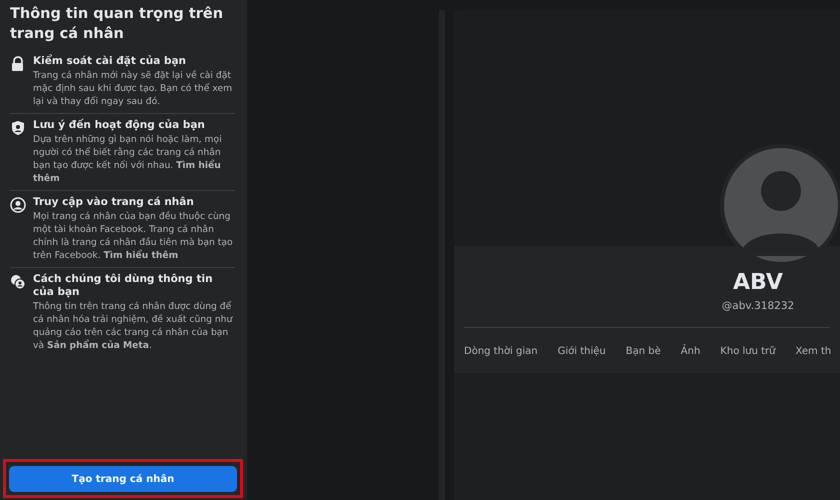  What do you see at coordinates (690, 351) in the screenshot?
I see `profile-tab: Ảnh` at bounding box center [690, 351].